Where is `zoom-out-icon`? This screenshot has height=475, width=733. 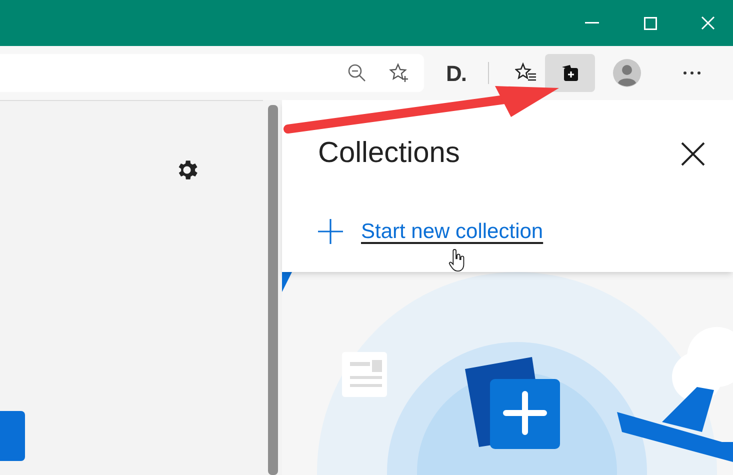 zoom-out-icon is located at coordinates (357, 73).